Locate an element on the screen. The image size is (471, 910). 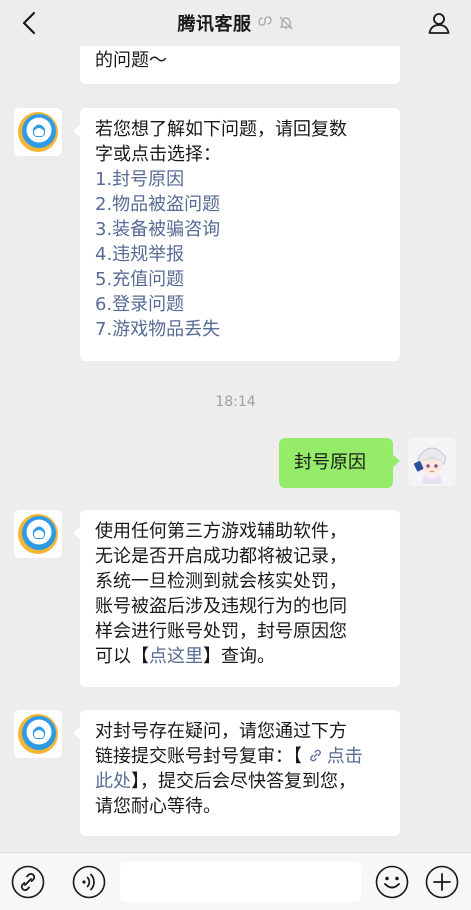
voice-button is located at coordinates (89, 882).